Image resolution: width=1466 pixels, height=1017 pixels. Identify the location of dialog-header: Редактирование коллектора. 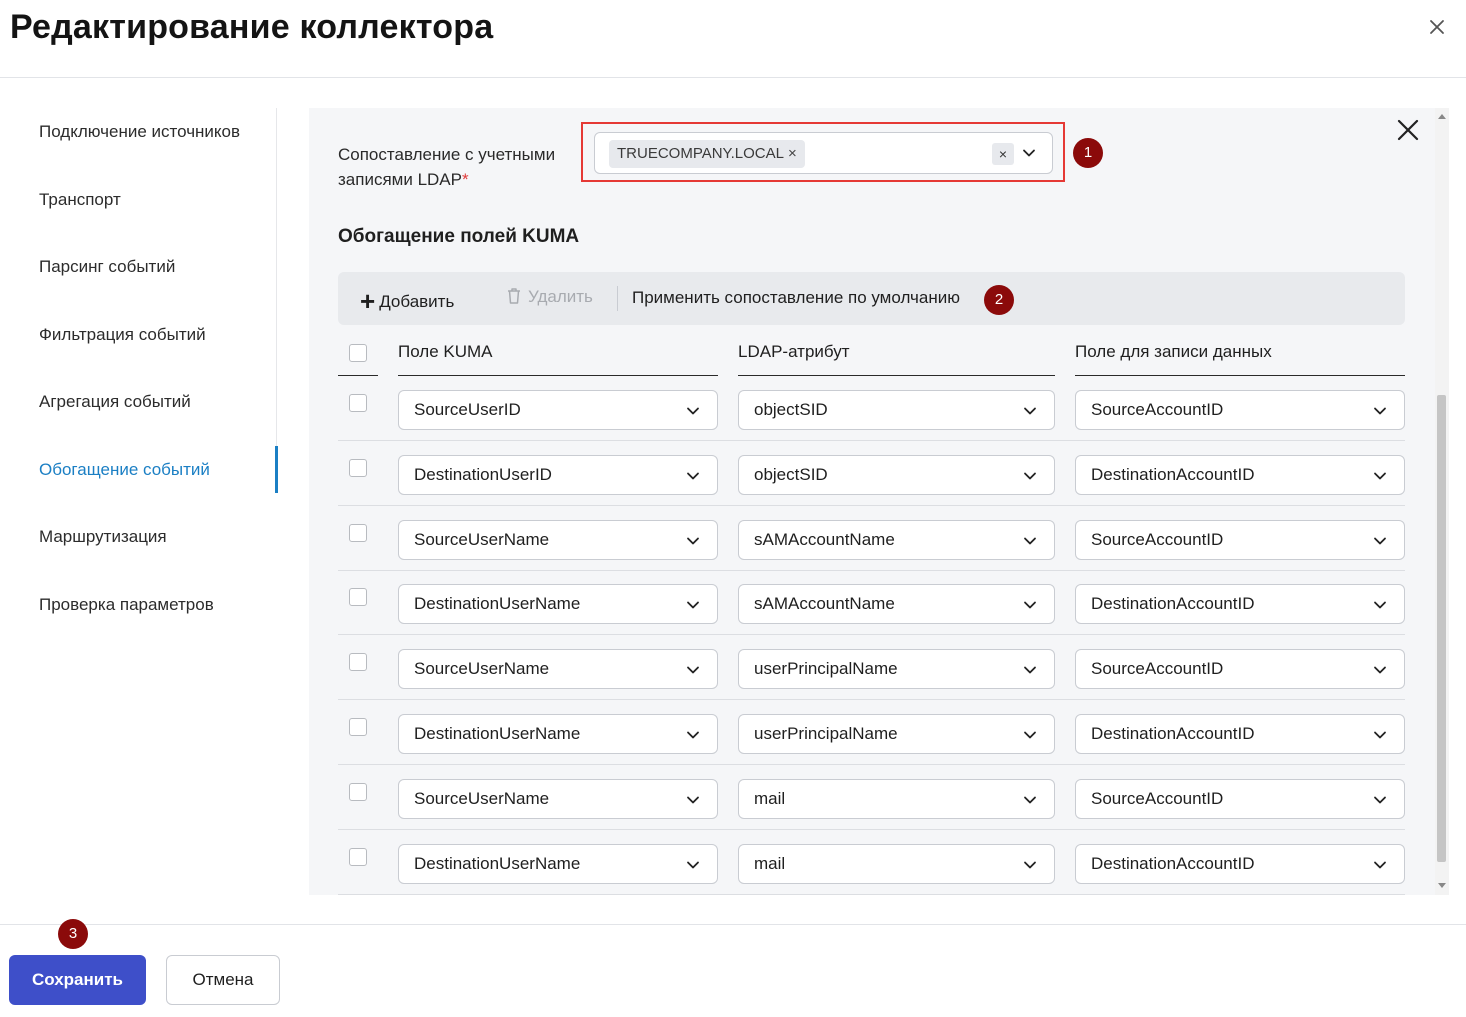
(733, 39).